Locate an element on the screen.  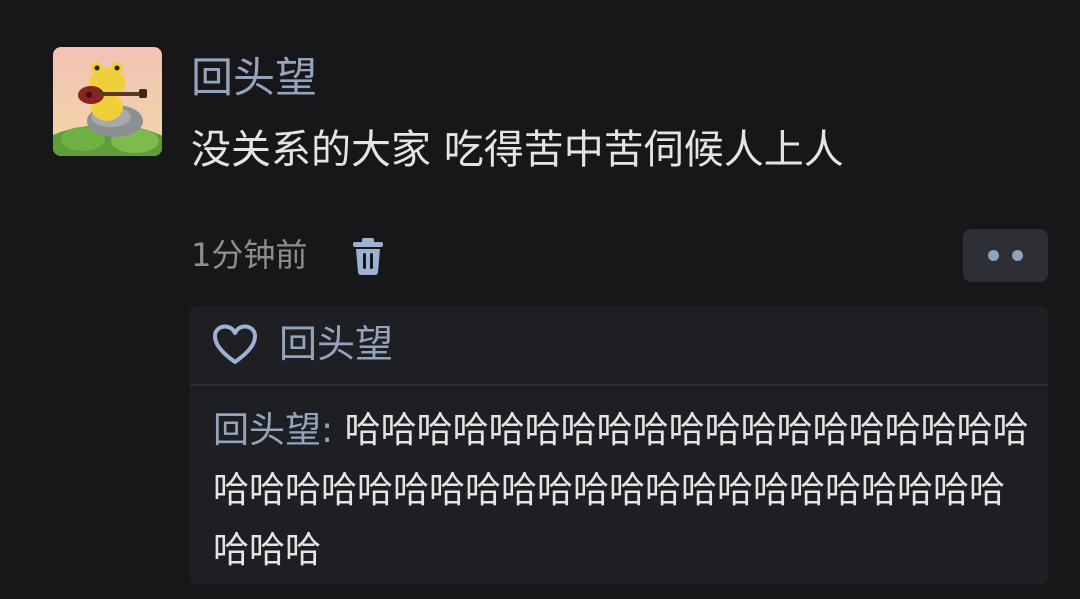
post-text: 没关系的大家 吃得苦中苦伺候人上人 is located at coordinates (517, 150).